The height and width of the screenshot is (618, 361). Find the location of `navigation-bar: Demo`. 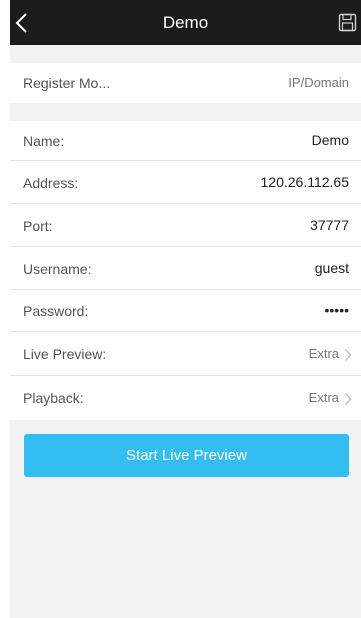

navigation-bar: Demo is located at coordinates (185, 22).